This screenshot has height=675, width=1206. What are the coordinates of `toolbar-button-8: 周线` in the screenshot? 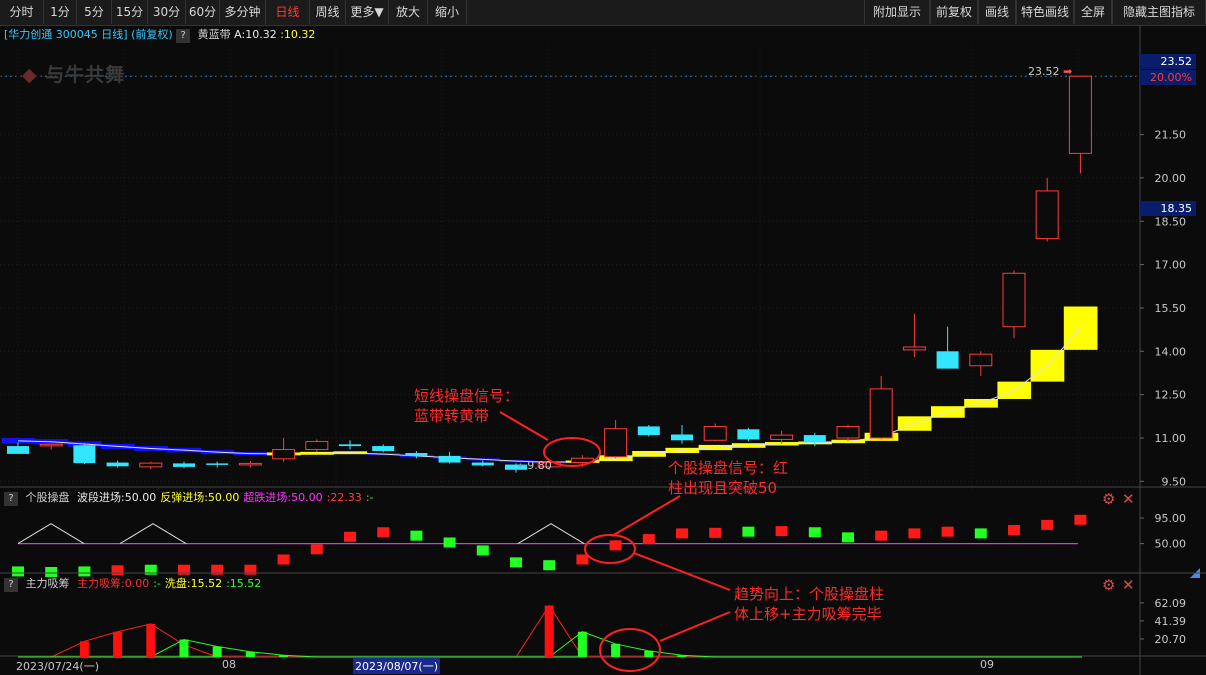 It's located at (328, 12).